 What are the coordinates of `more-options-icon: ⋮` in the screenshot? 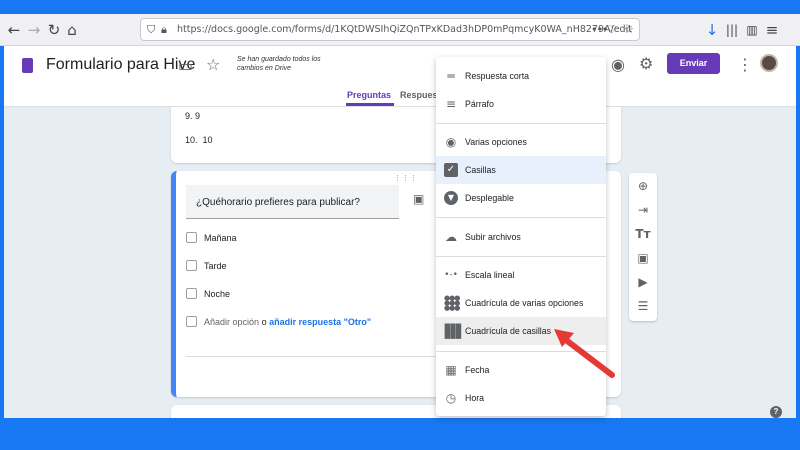 It's located at (745, 64).